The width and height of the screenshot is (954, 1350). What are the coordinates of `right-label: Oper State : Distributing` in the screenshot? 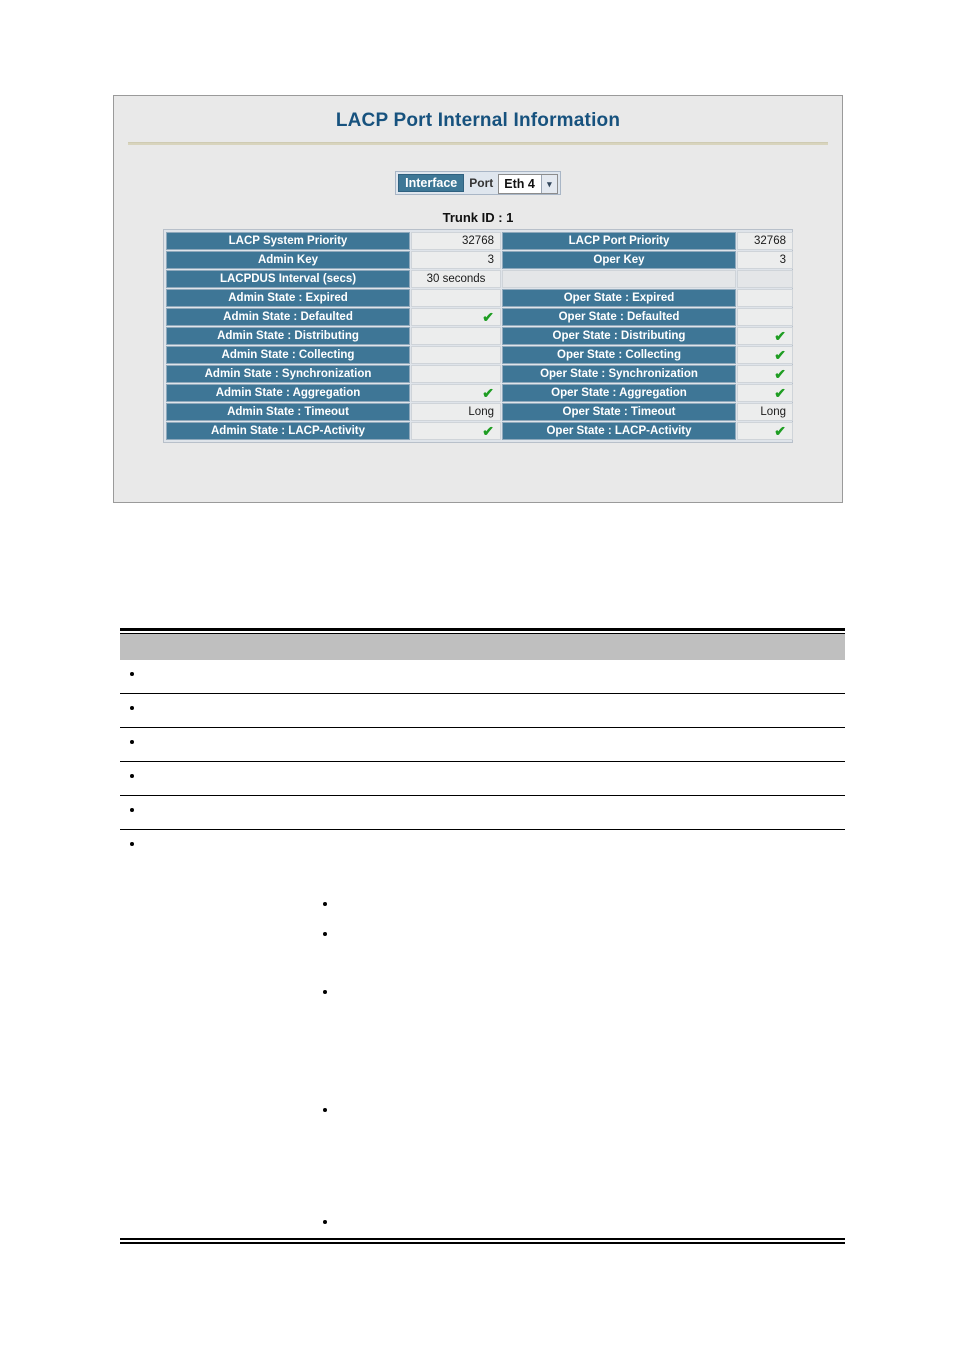 It's located at (619, 336).